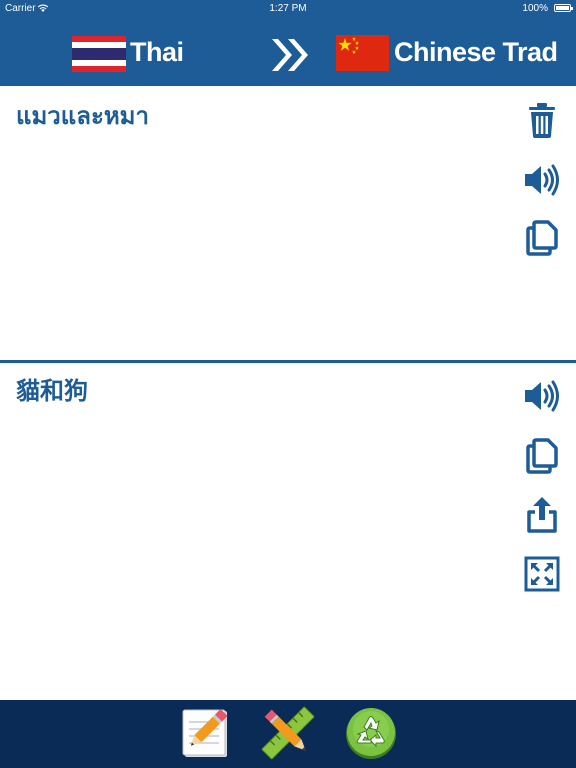 Image resolution: width=576 pixels, height=768 pixels. I want to click on notepad-pencil-icon, so click(205, 733).